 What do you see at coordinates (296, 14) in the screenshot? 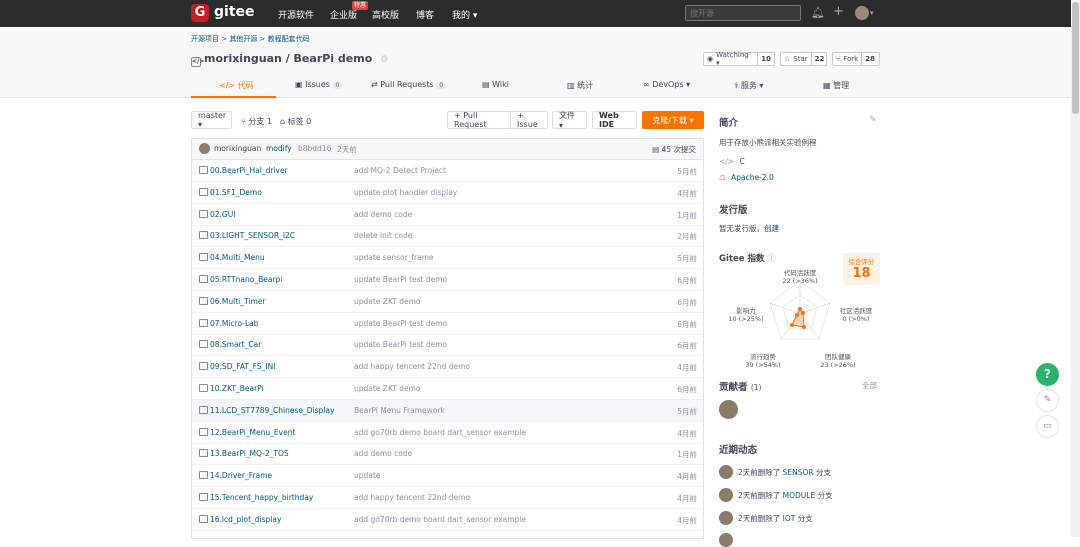
I see `nav-open-source: 开源软件` at bounding box center [296, 14].